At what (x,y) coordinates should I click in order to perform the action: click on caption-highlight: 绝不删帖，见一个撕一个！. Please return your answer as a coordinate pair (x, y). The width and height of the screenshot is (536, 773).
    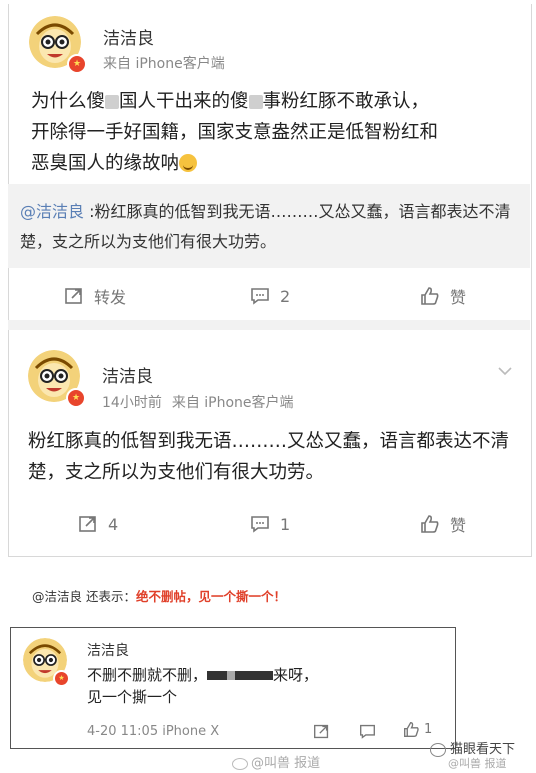
    Looking at the image, I should click on (210, 596).